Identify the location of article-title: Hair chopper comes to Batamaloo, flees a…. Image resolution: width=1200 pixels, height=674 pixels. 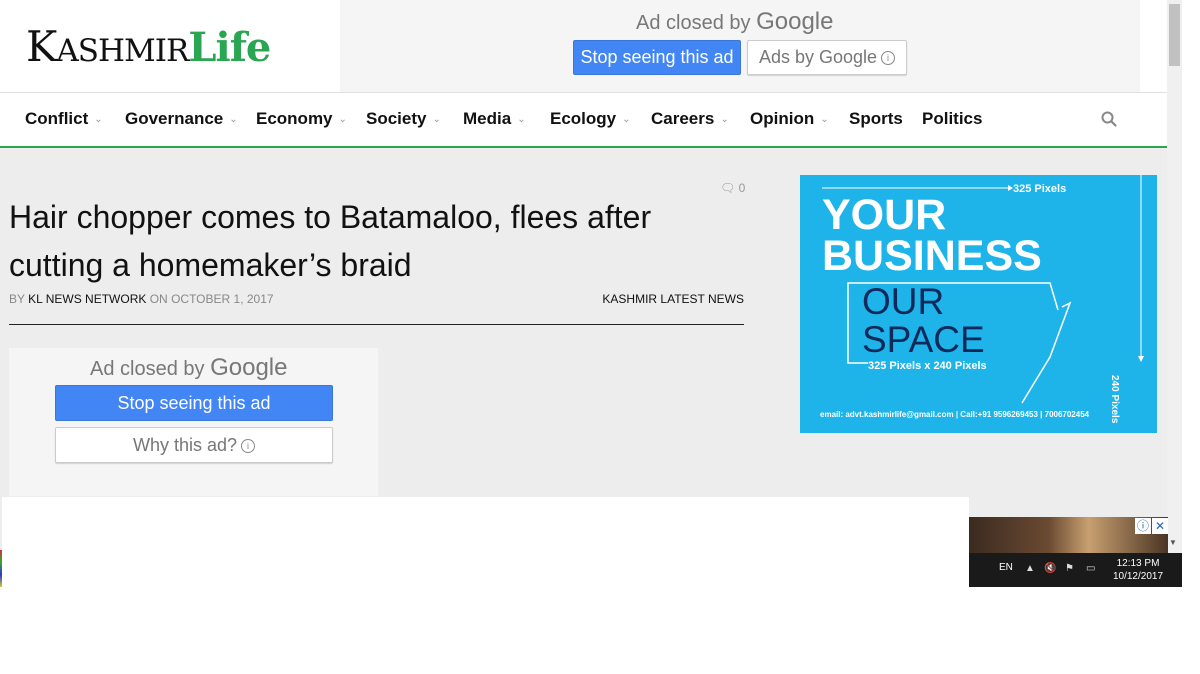
(330, 241).